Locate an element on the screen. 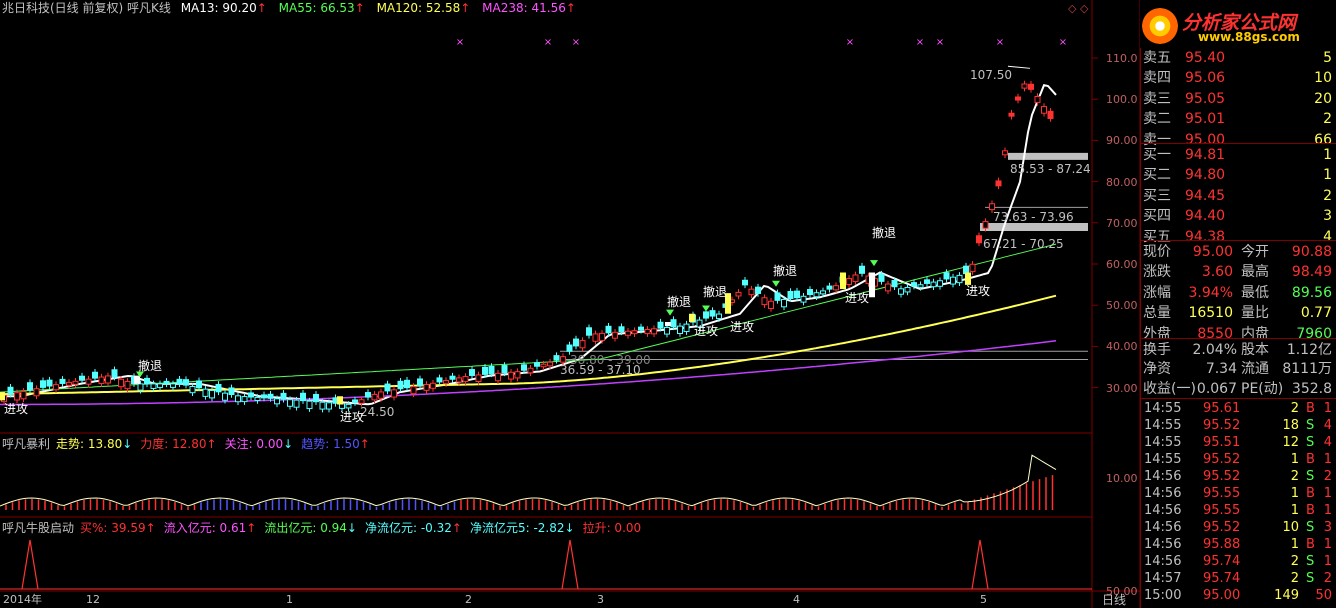 Image resolution: width=1336 pixels, height=608 pixels. tick-volume: 1 is located at coordinates (1294, 493).